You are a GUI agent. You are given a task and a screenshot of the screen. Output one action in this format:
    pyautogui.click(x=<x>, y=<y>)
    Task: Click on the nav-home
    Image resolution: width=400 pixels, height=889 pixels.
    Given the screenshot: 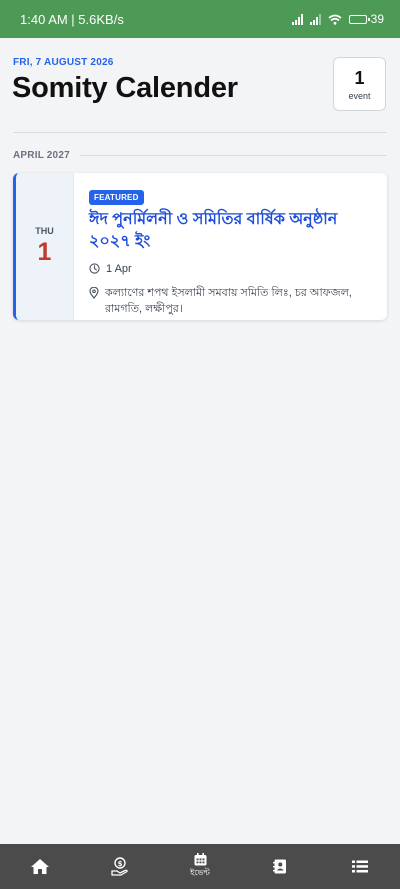 What is the action you would take?
    pyautogui.click(x=40, y=866)
    